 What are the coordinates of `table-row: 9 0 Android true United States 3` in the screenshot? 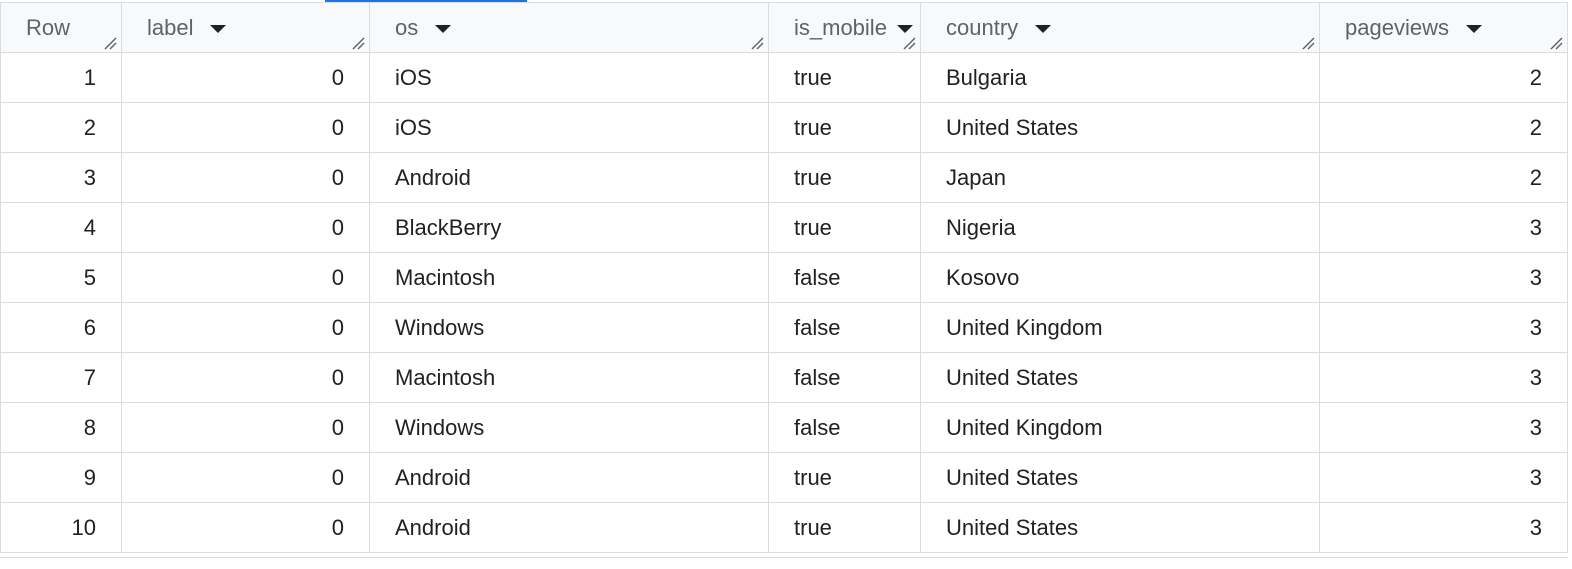 It's located at (784, 478).